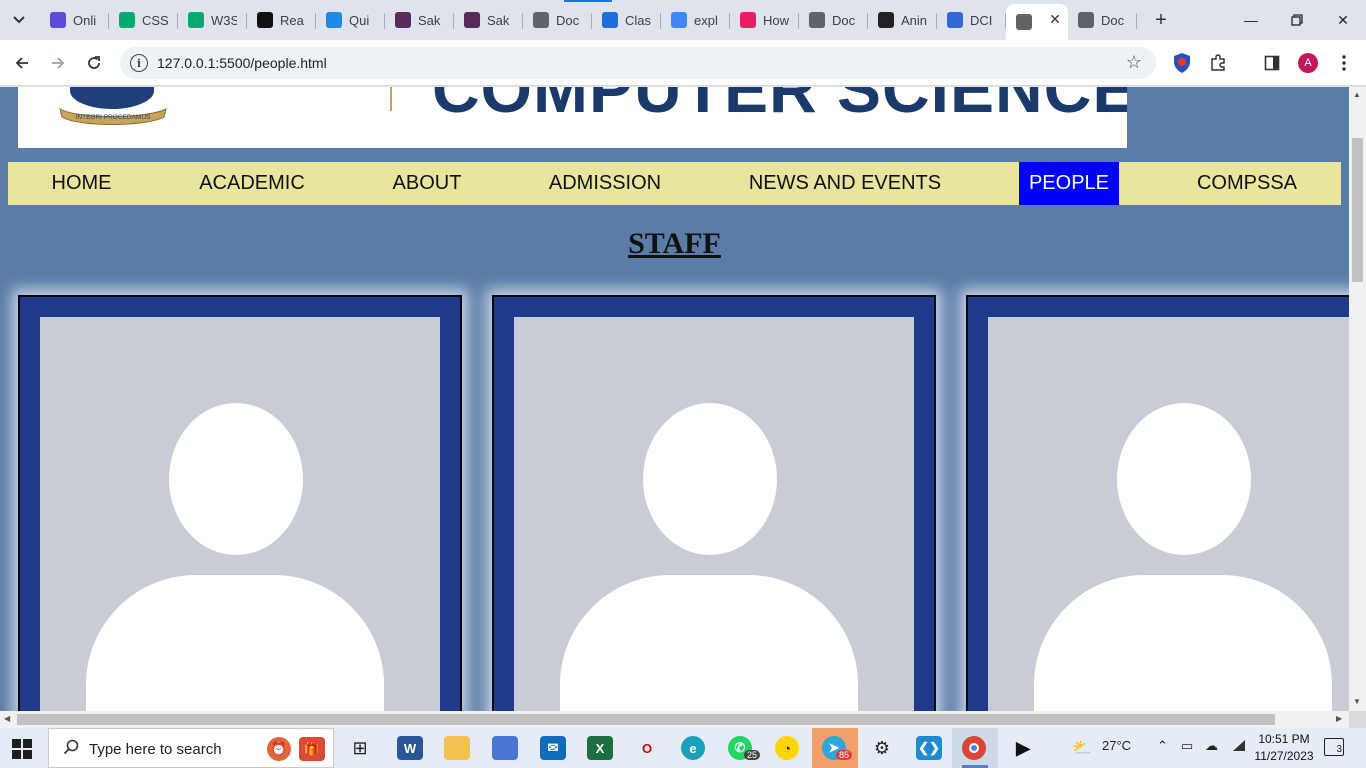 This screenshot has height=768, width=1366. I want to click on chevron-down-icon, so click(19, 20).